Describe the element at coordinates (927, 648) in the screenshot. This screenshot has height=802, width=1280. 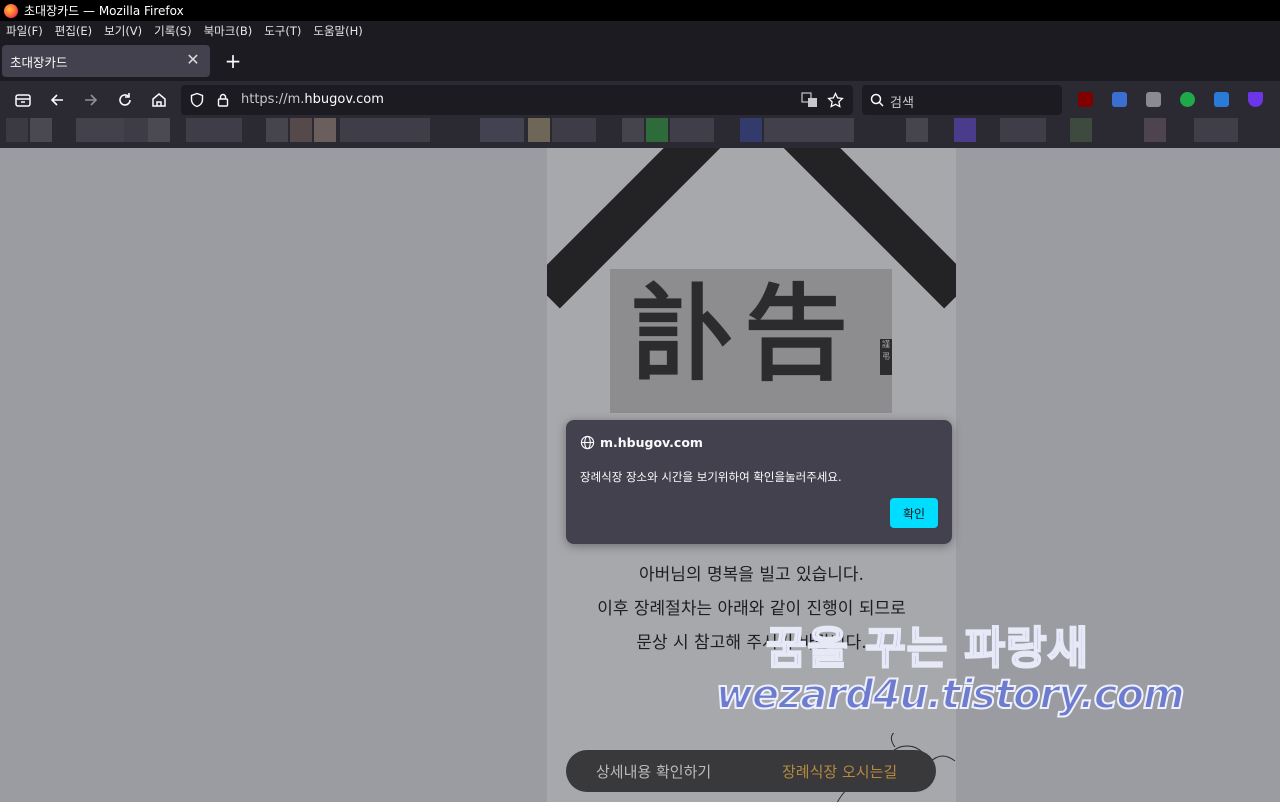
I see `watermark-title: 꿈을 꾸는 파랑새` at that location.